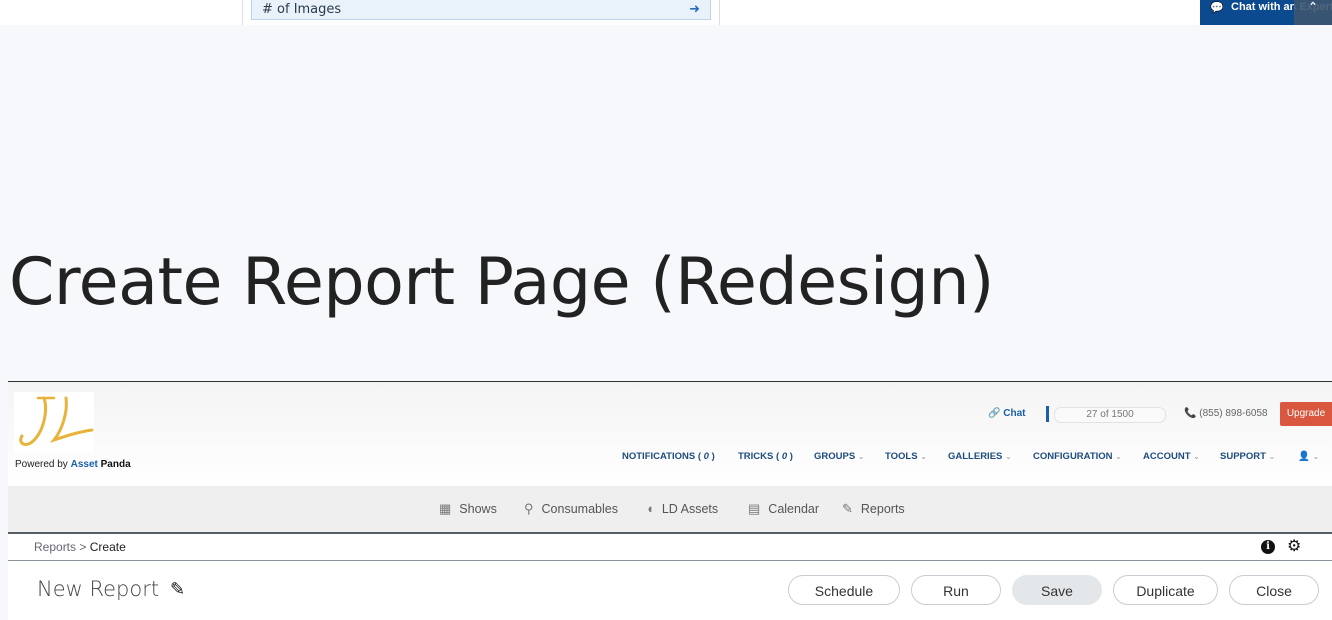 The image size is (1332, 620). Describe the element at coordinates (661, 456) in the screenshot. I see `nav-label: NOTIFICATIONS (` at that location.